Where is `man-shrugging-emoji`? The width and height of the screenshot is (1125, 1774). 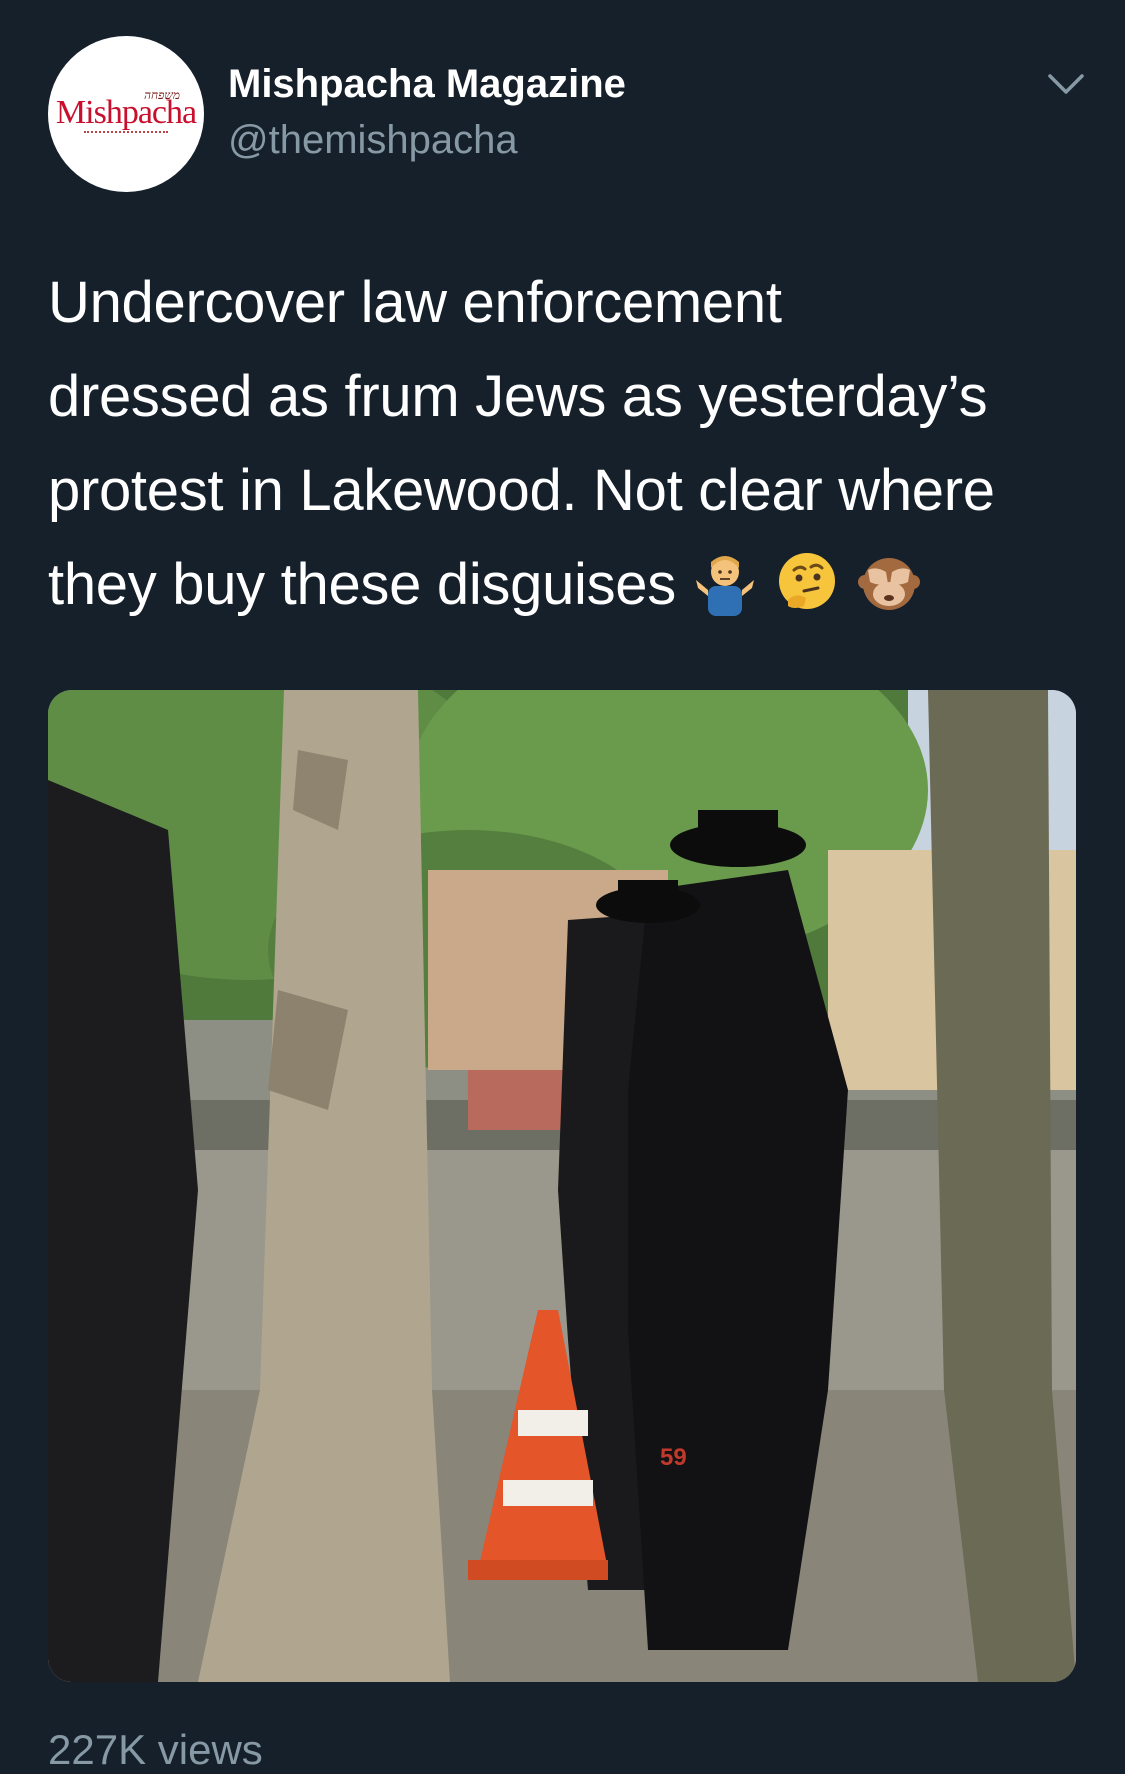
man-shrugging-emoji is located at coordinates (725, 583).